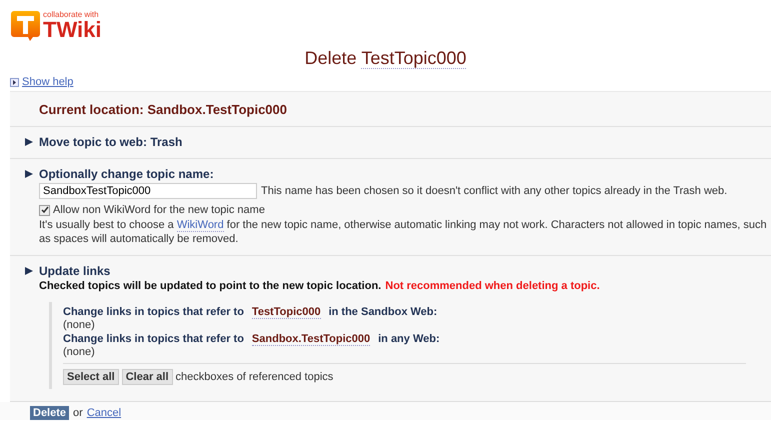  I want to click on topic-link: Sandbox.TestTopic000, so click(311, 339).